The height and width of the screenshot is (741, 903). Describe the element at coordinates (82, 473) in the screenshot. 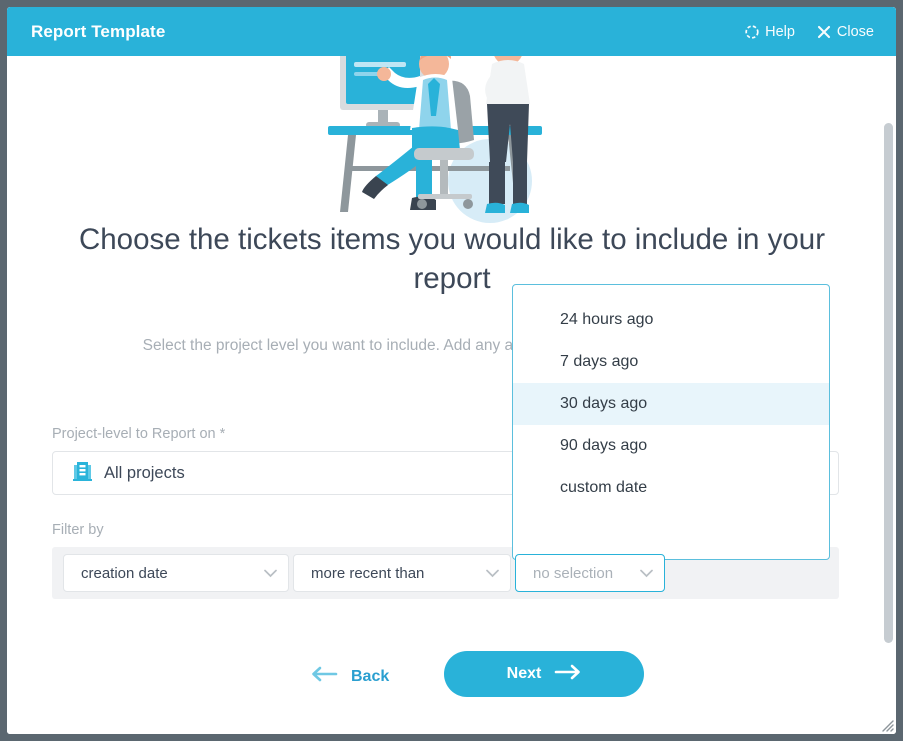

I see `building-icon` at that location.